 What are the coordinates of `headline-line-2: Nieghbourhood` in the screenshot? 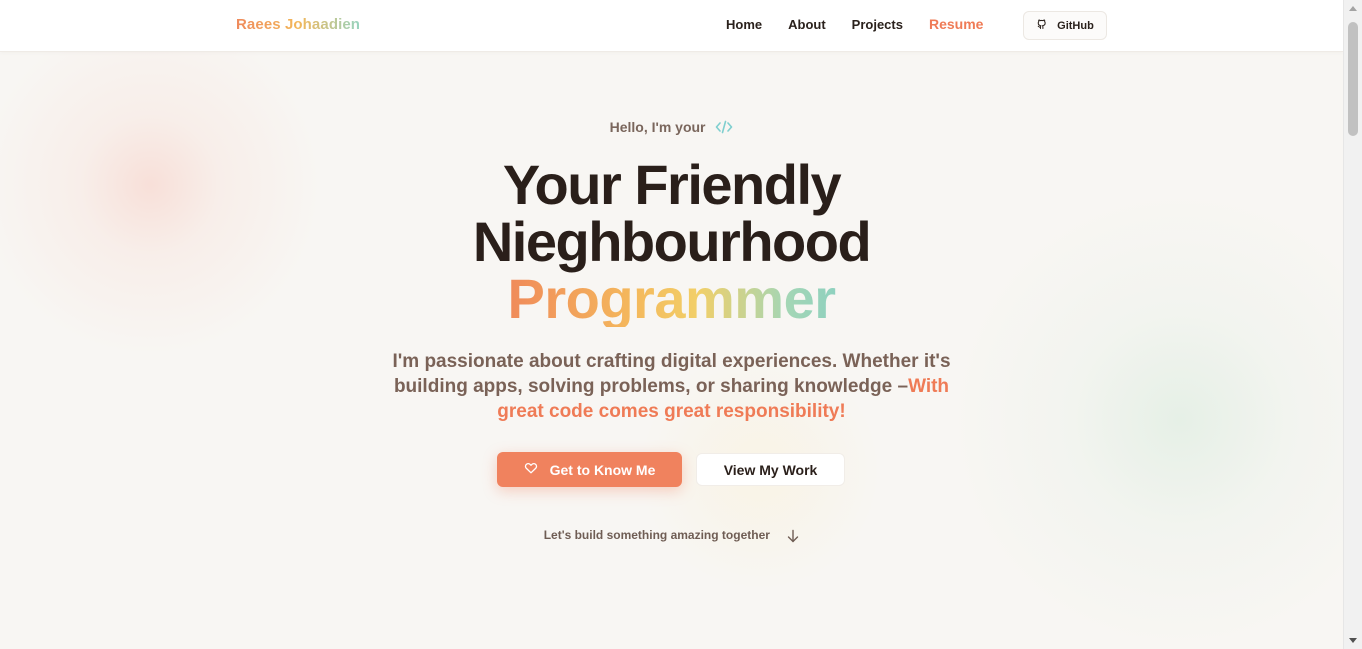 It's located at (672, 241).